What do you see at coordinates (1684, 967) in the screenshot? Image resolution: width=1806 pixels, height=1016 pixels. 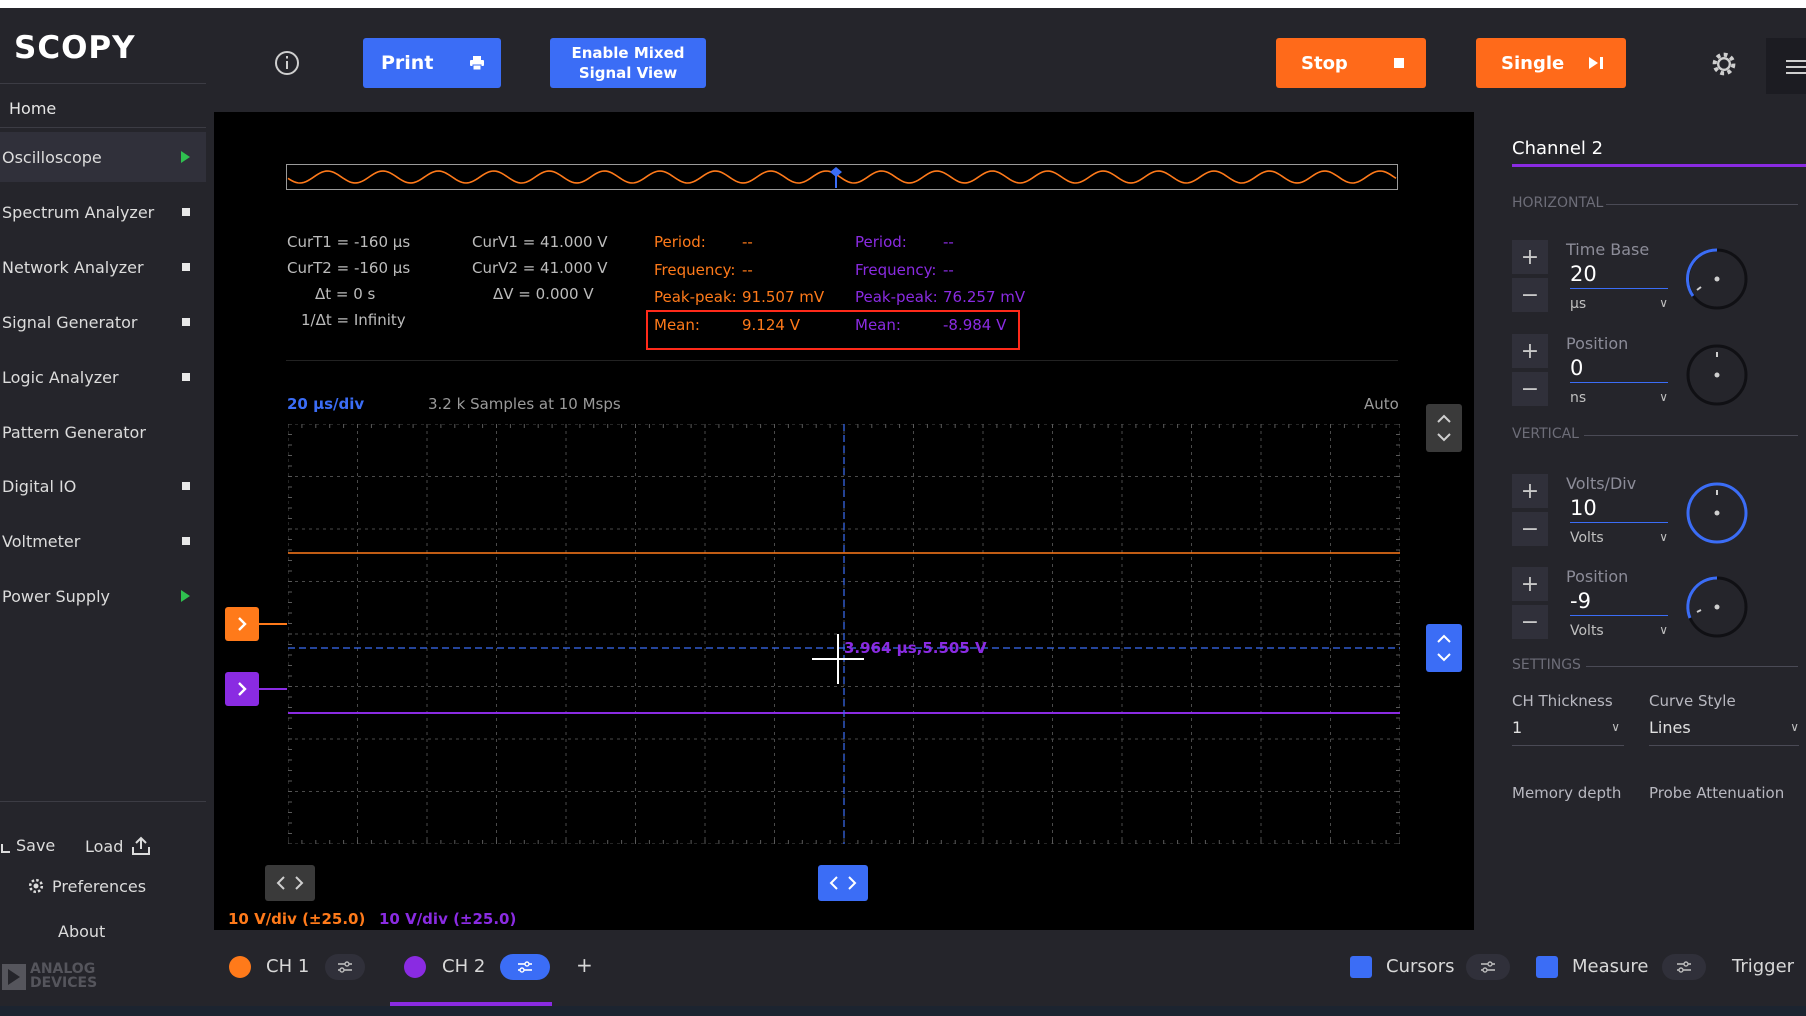 I see `measure-settings-button` at bounding box center [1684, 967].